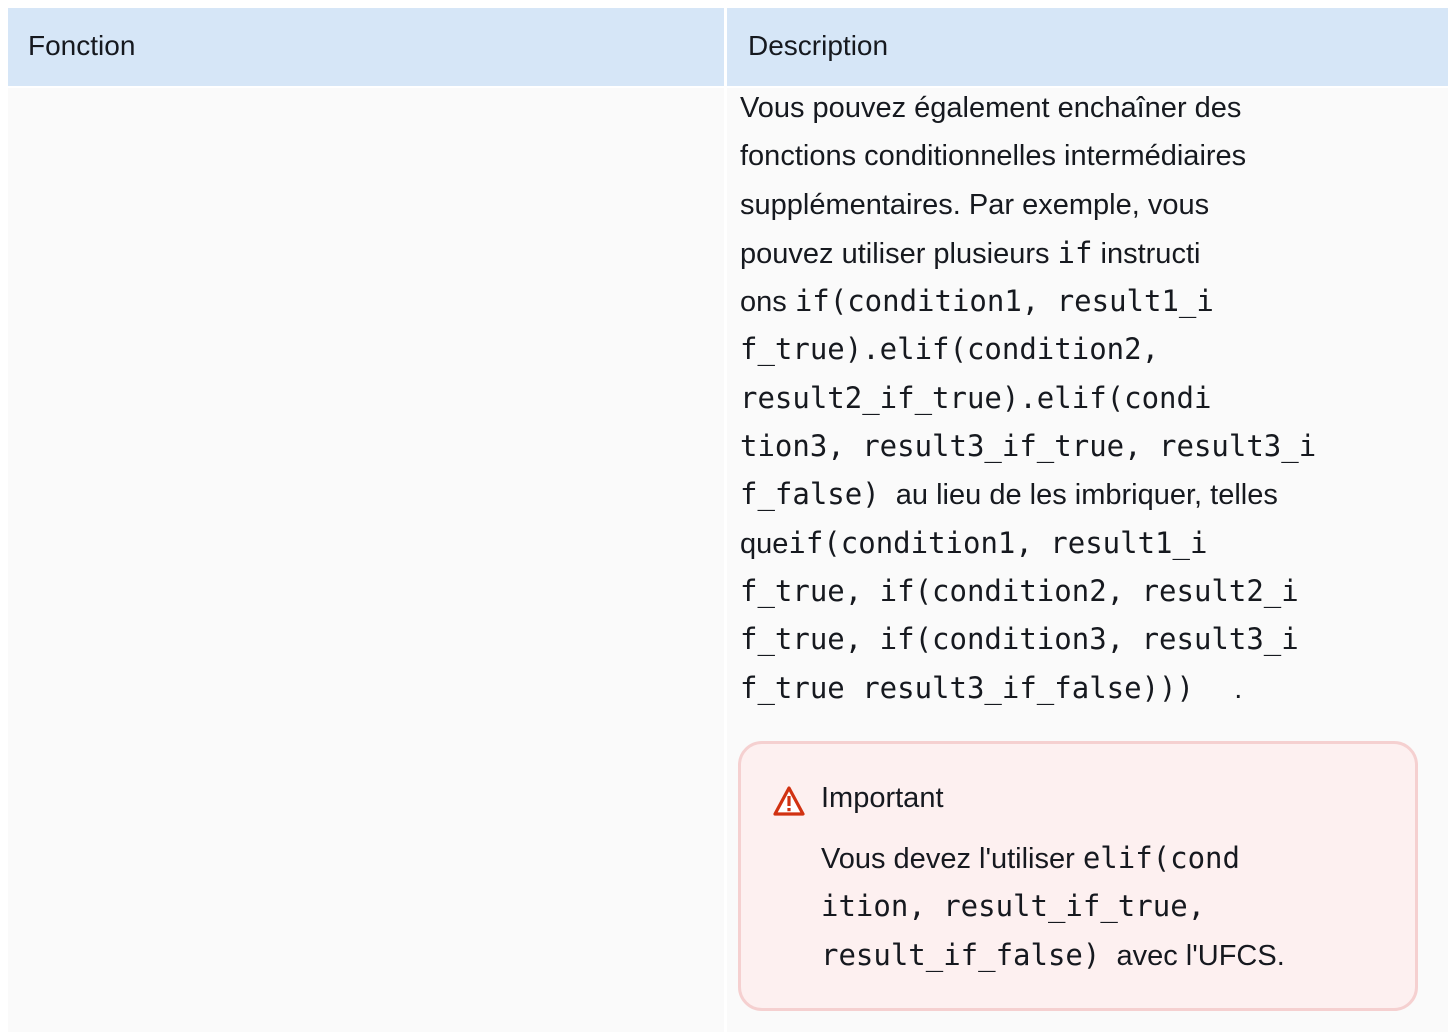 This screenshot has width=1448, height=1032. What do you see at coordinates (1078, 495) in the screenshot?
I see `text-segment: au lieu de les imbriquer, telles` at bounding box center [1078, 495].